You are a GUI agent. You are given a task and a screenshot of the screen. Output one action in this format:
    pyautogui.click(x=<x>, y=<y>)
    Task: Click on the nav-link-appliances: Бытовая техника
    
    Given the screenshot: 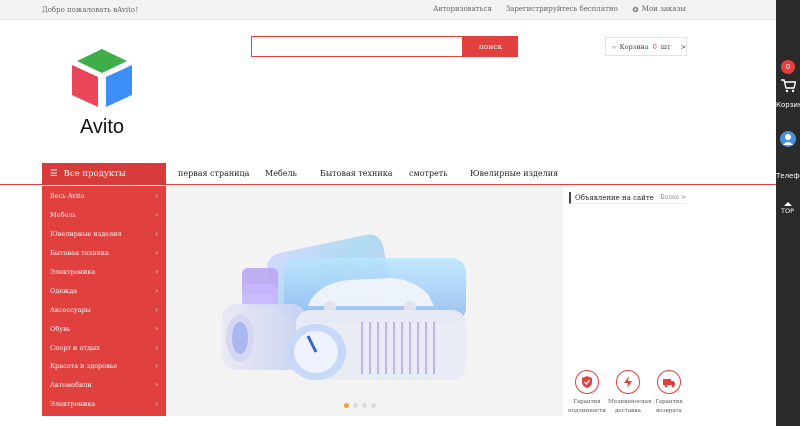 What is the action you would take?
    pyautogui.click(x=364, y=173)
    